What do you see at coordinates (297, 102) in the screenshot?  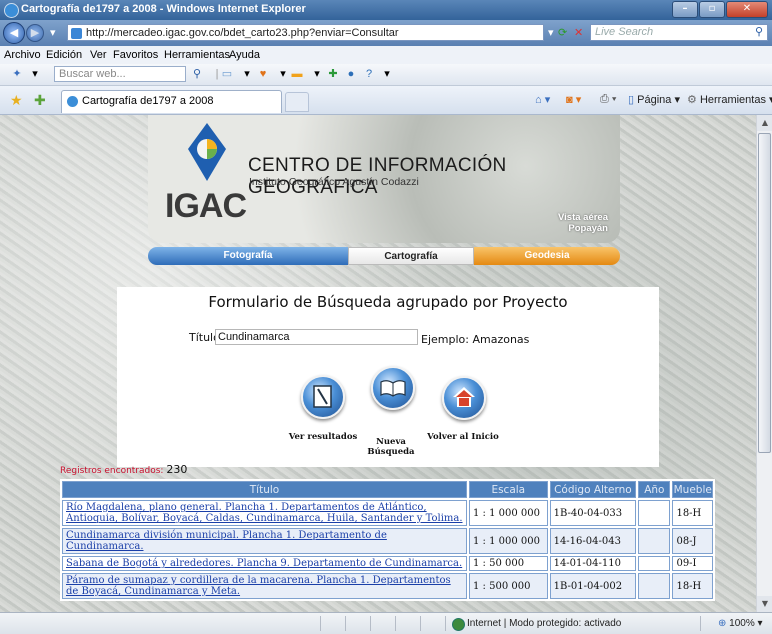 I see `new-tab-button` at bounding box center [297, 102].